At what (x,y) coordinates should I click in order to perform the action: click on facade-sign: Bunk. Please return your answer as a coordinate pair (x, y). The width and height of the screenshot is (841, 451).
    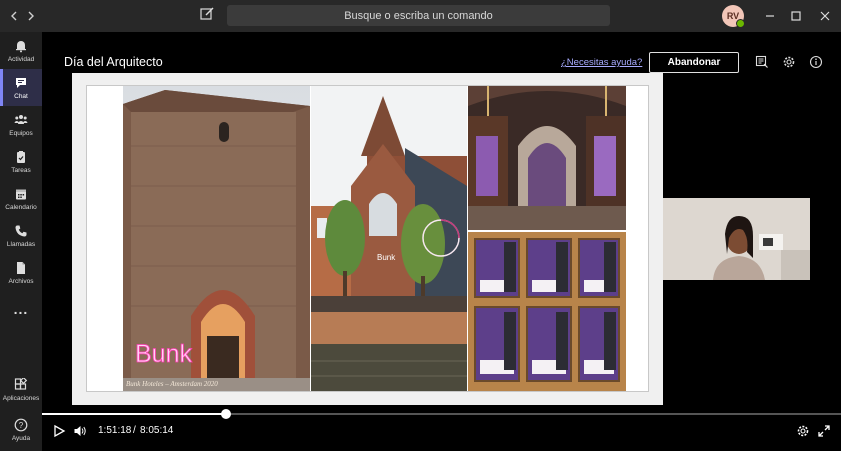
    Looking at the image, I should click on (386, 257).